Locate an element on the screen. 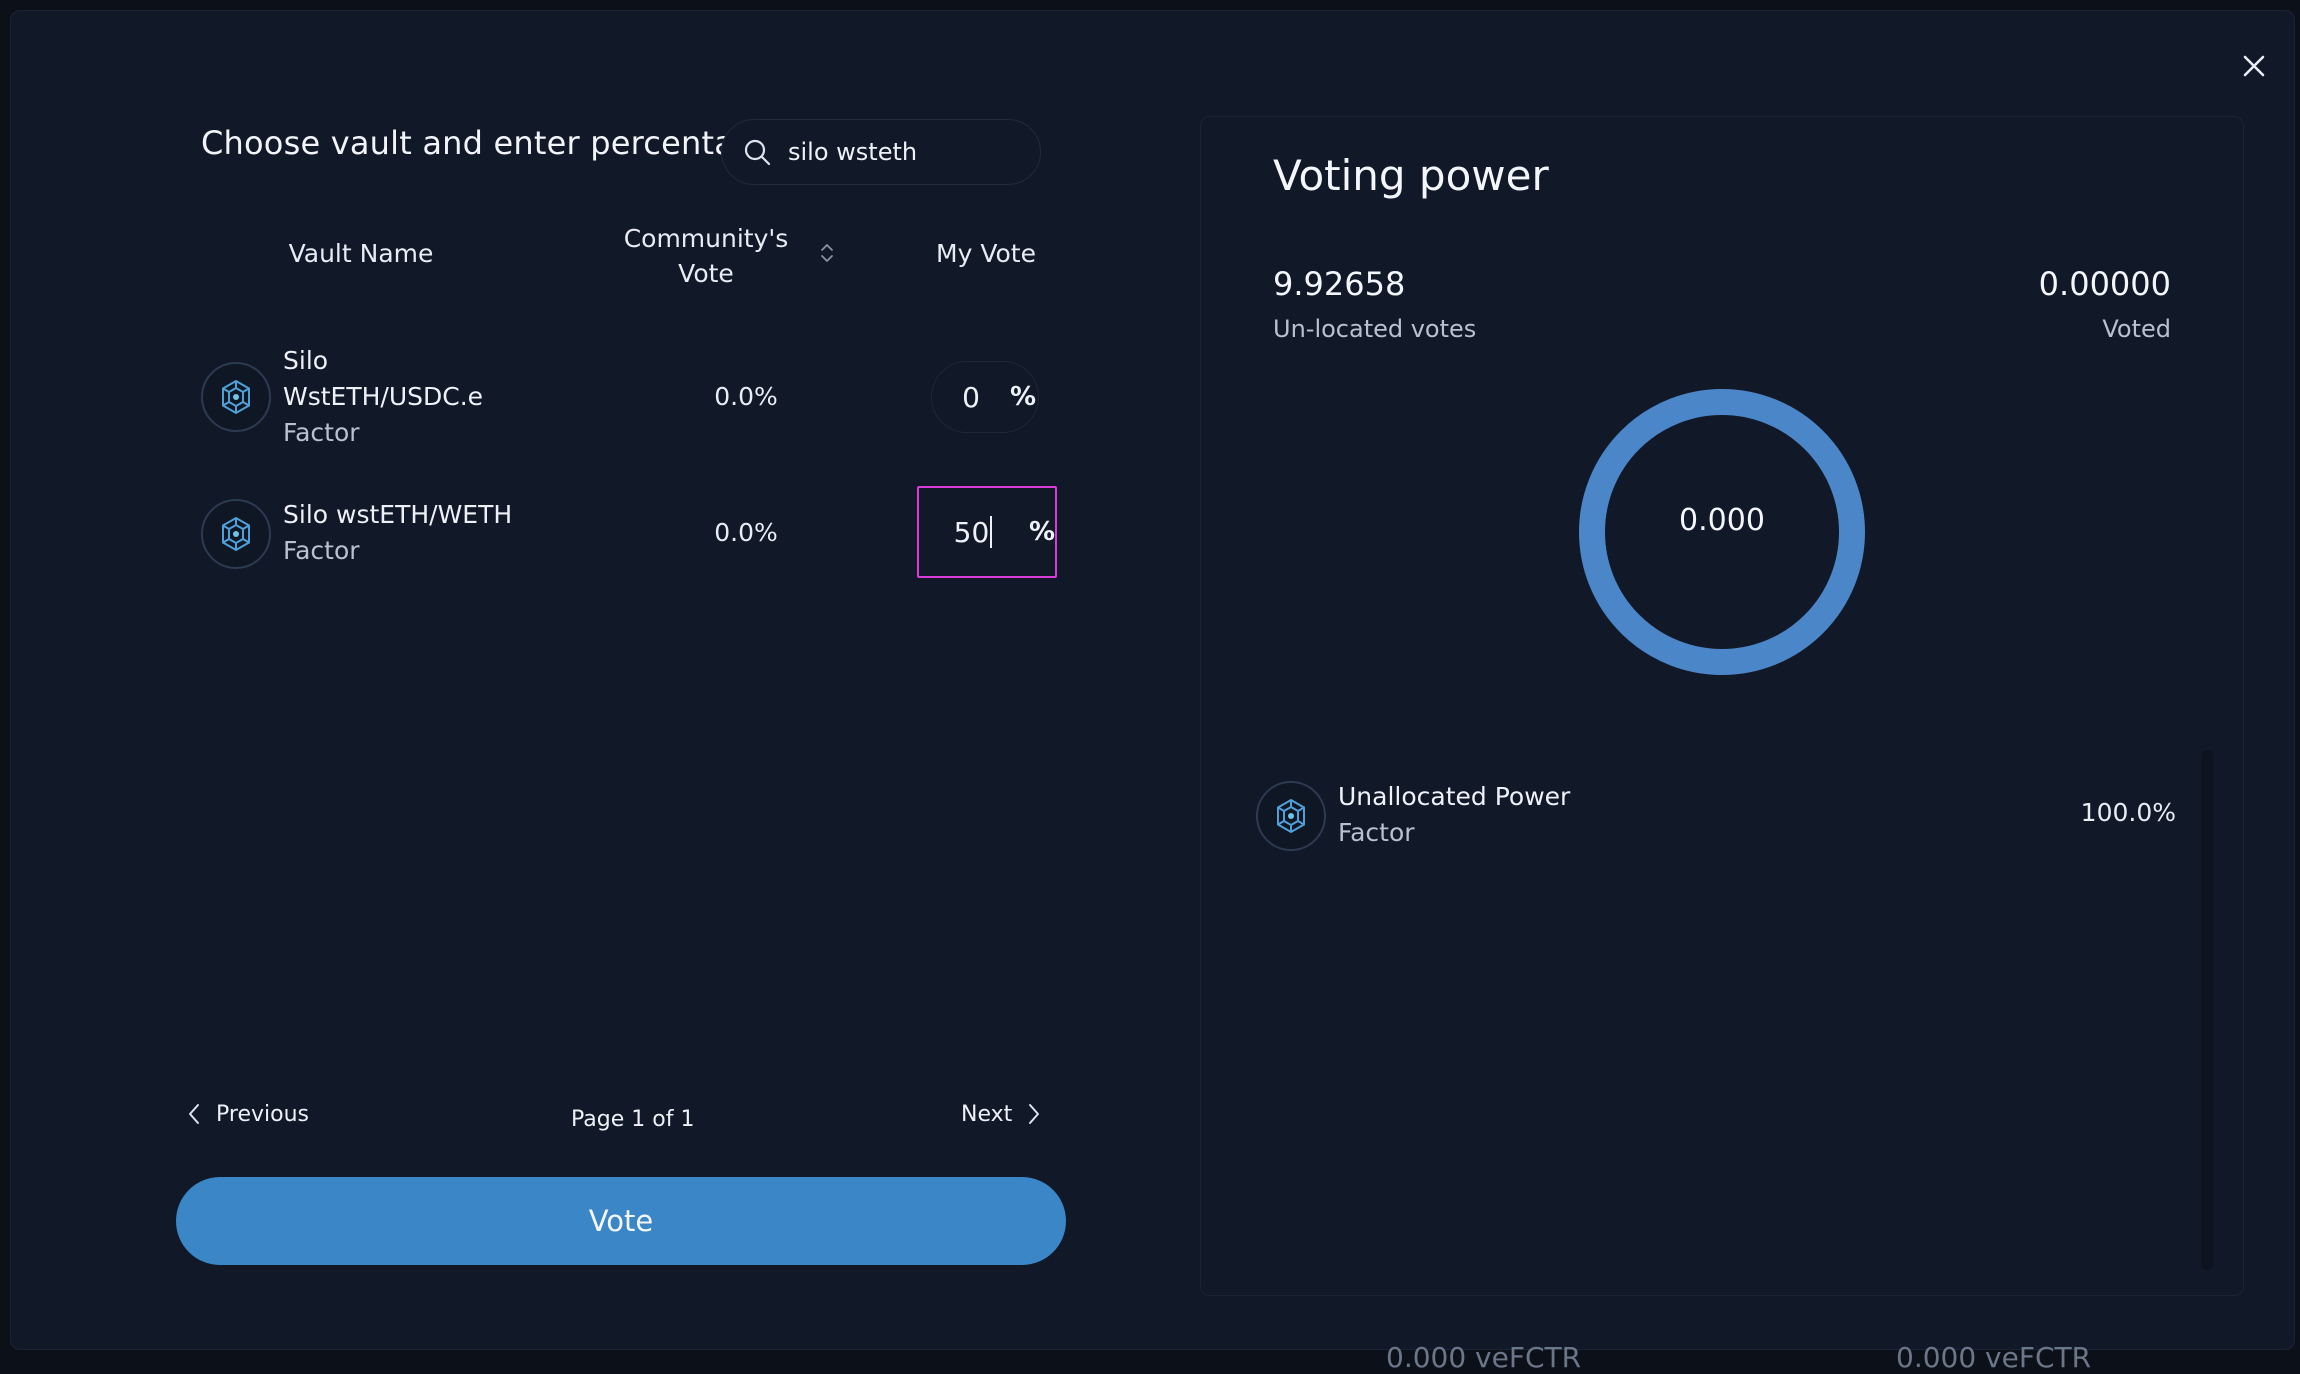 This screenshot has height=1374, width=2300. unlocated-votes-label: Un-located votes is located at coordinates (1375, 329).